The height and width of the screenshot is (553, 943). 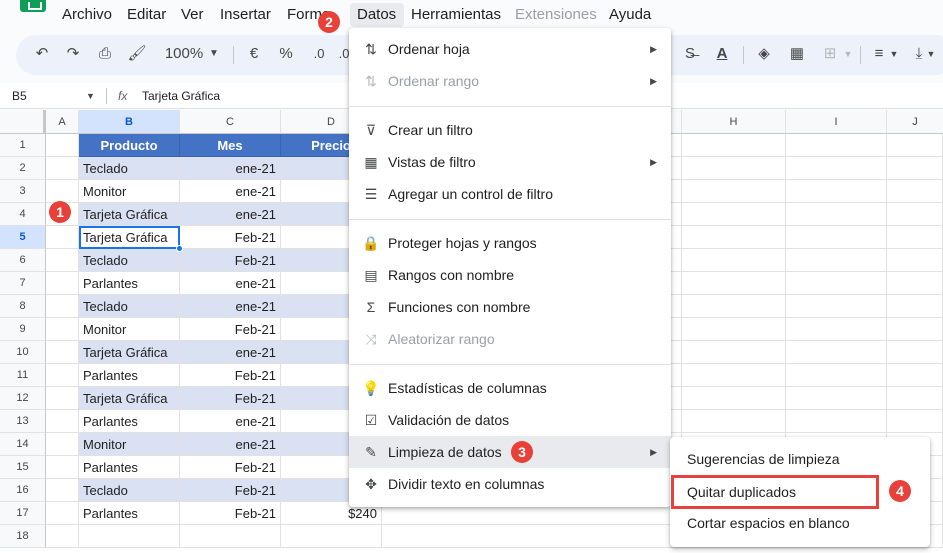 What do you see at coordinates (33, 6) in the screenshot?
I see `sheets-logo-icon` at bounding box center [33, 6].